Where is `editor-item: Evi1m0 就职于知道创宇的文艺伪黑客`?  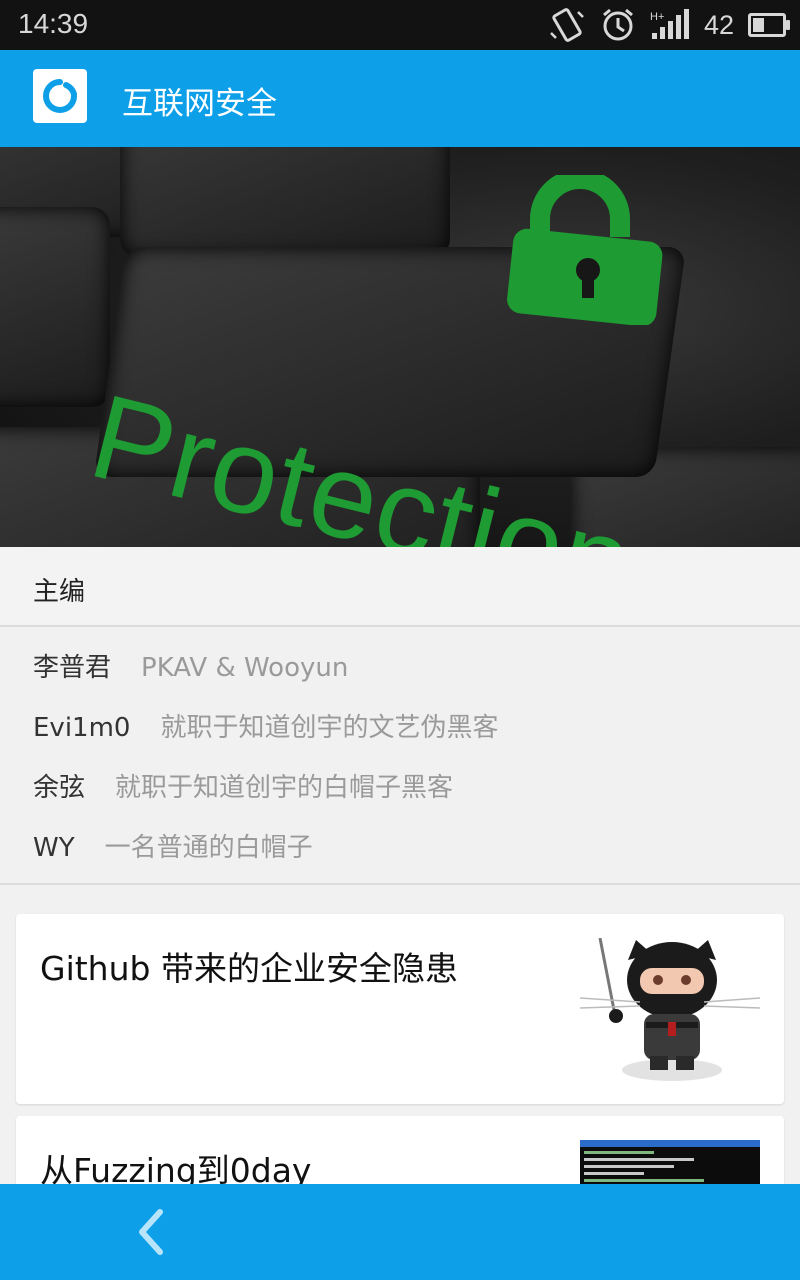 editor-item: Evi1m0 就职于知道创宇的文艺伪黑客 is located at coordinates (265, 727).